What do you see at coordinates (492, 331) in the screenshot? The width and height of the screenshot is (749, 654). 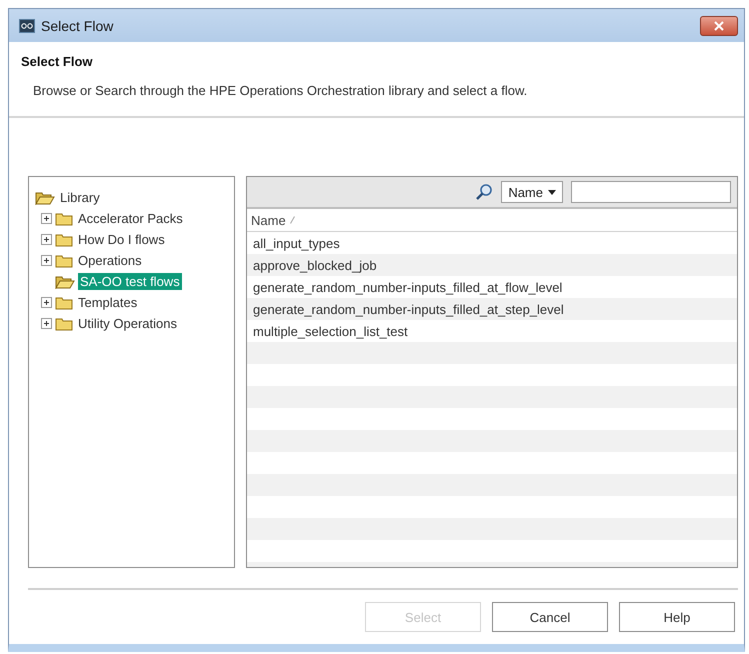 I see `flow-row: multiple_selection_list_test` at bounding box center [492, 331].